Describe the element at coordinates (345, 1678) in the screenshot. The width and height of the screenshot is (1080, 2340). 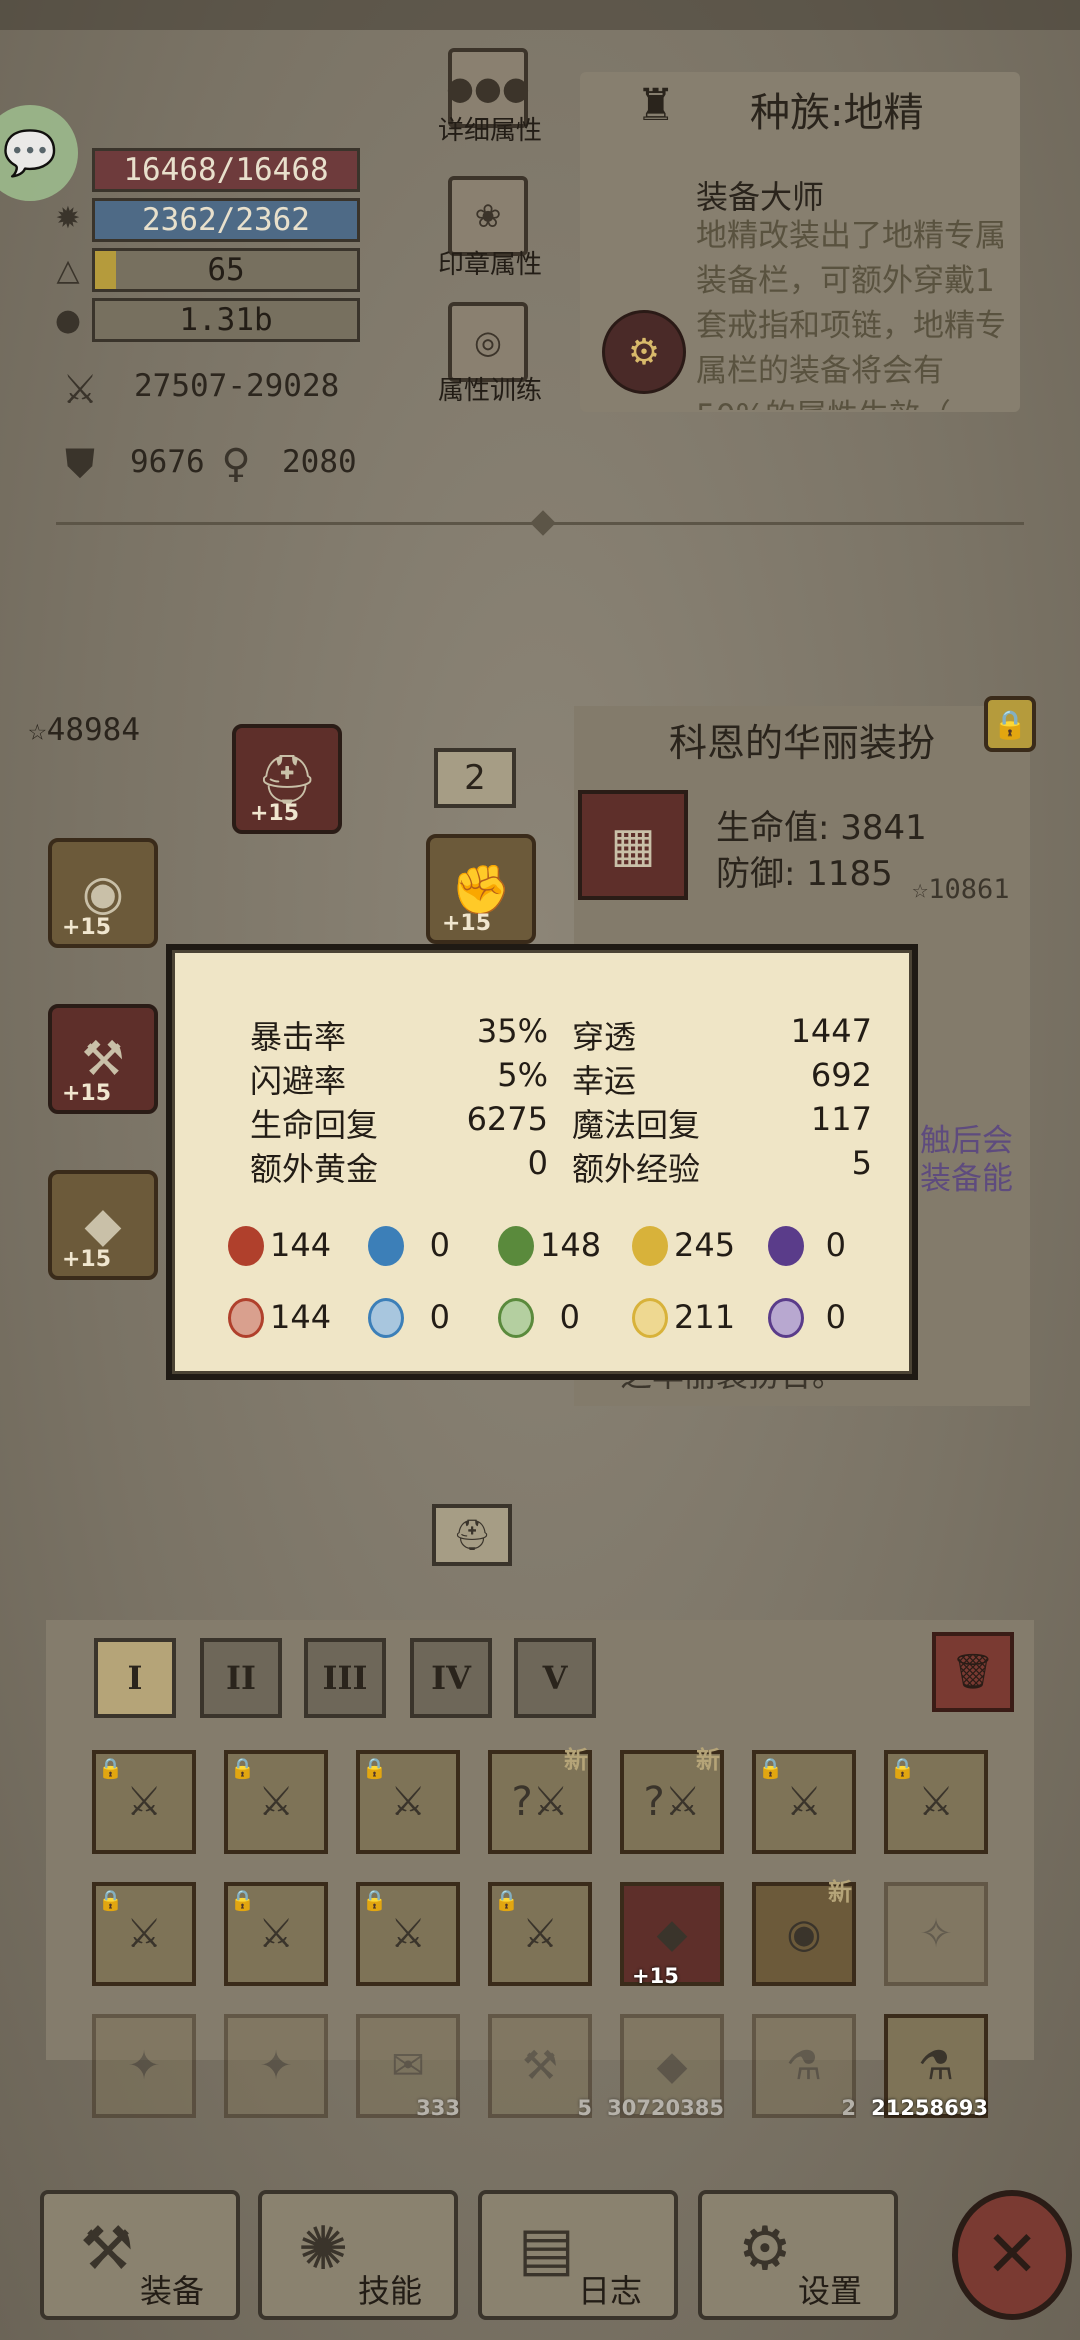
I see `tab-3: III` at that location.